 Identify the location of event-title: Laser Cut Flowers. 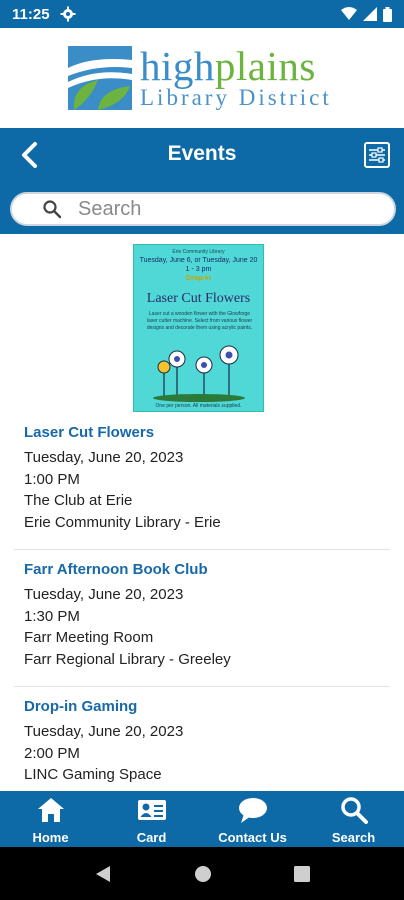
(207, 432).